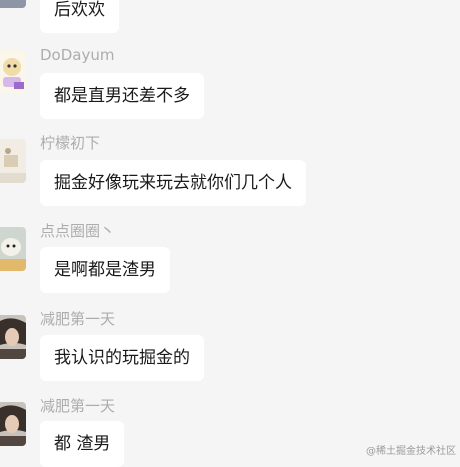  Describe the element at coordinates (122, 96) in the screenshot. I see `message-bubble: 都是直男还差不多` at that location.